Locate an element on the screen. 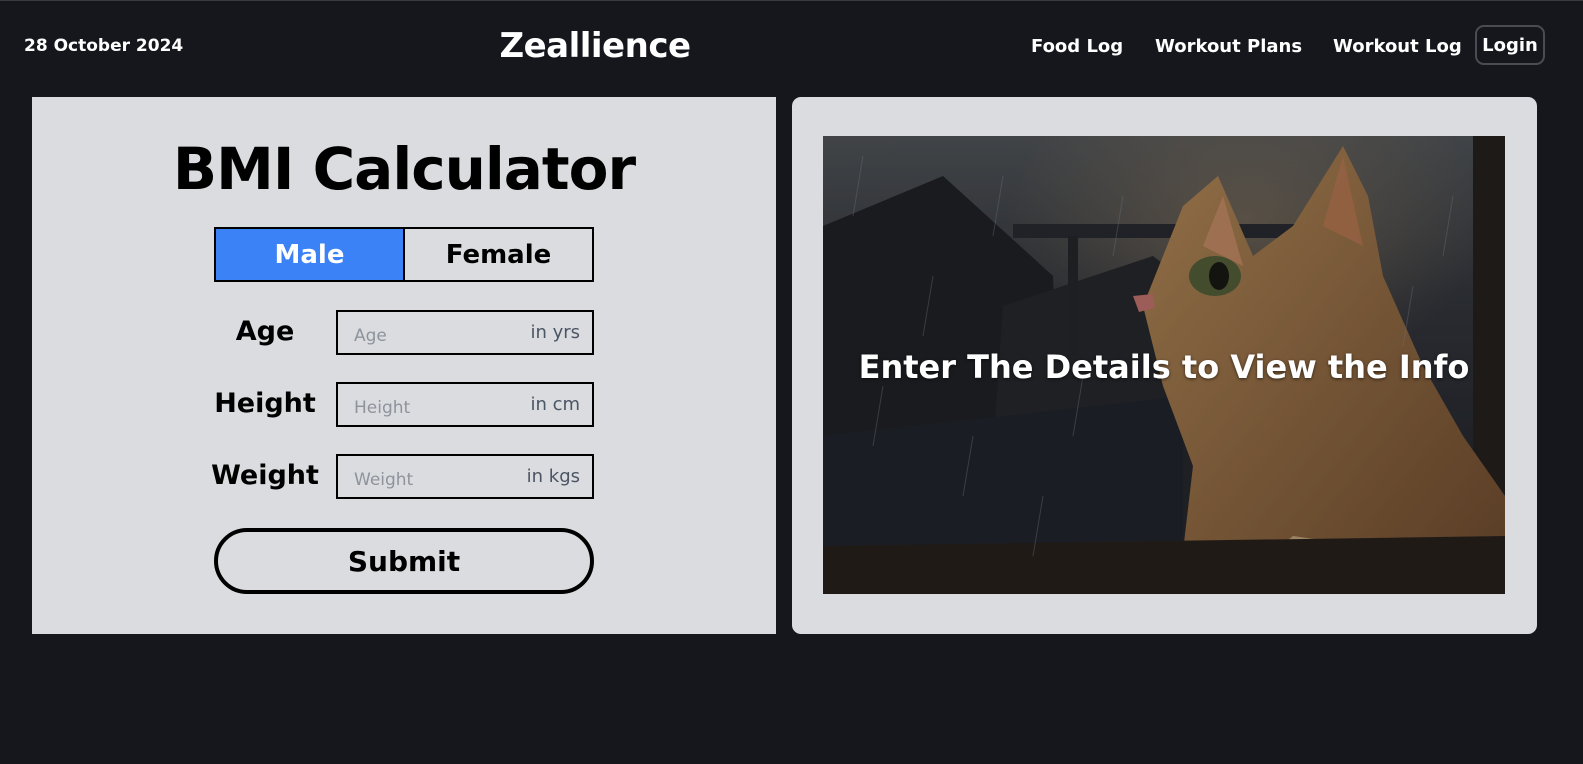 This screenshot has width=1583, height=764. nav-workout-log: Workout Log is located at coordinates (1397, 46).